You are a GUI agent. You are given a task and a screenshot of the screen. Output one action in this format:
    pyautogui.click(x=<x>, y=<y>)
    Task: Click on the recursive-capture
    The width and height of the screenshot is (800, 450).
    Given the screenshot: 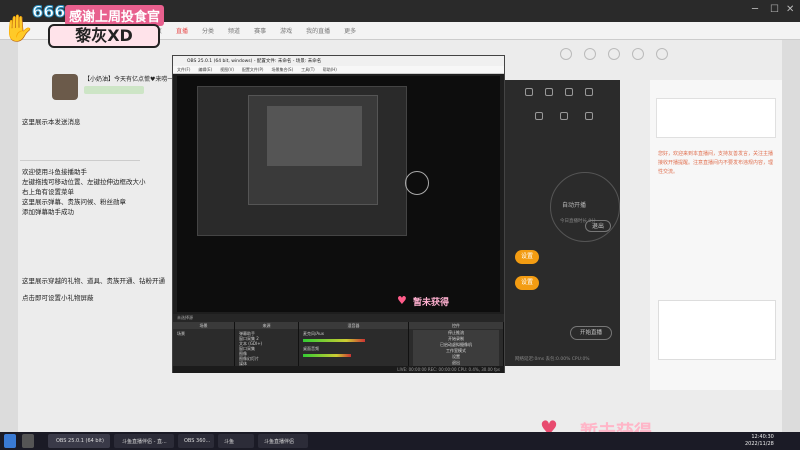 What is the action you would take?
    pyautogui.click(x=302, y=161)
    